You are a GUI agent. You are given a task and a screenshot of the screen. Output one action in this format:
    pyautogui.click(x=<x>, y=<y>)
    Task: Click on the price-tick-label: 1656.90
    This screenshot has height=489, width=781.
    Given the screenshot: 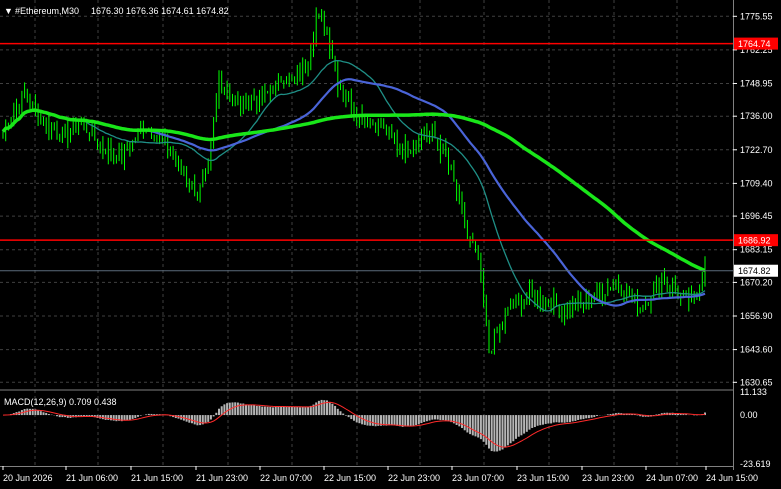 What is the action you would take?
    pyautogui.click(x=756, y=316)
    